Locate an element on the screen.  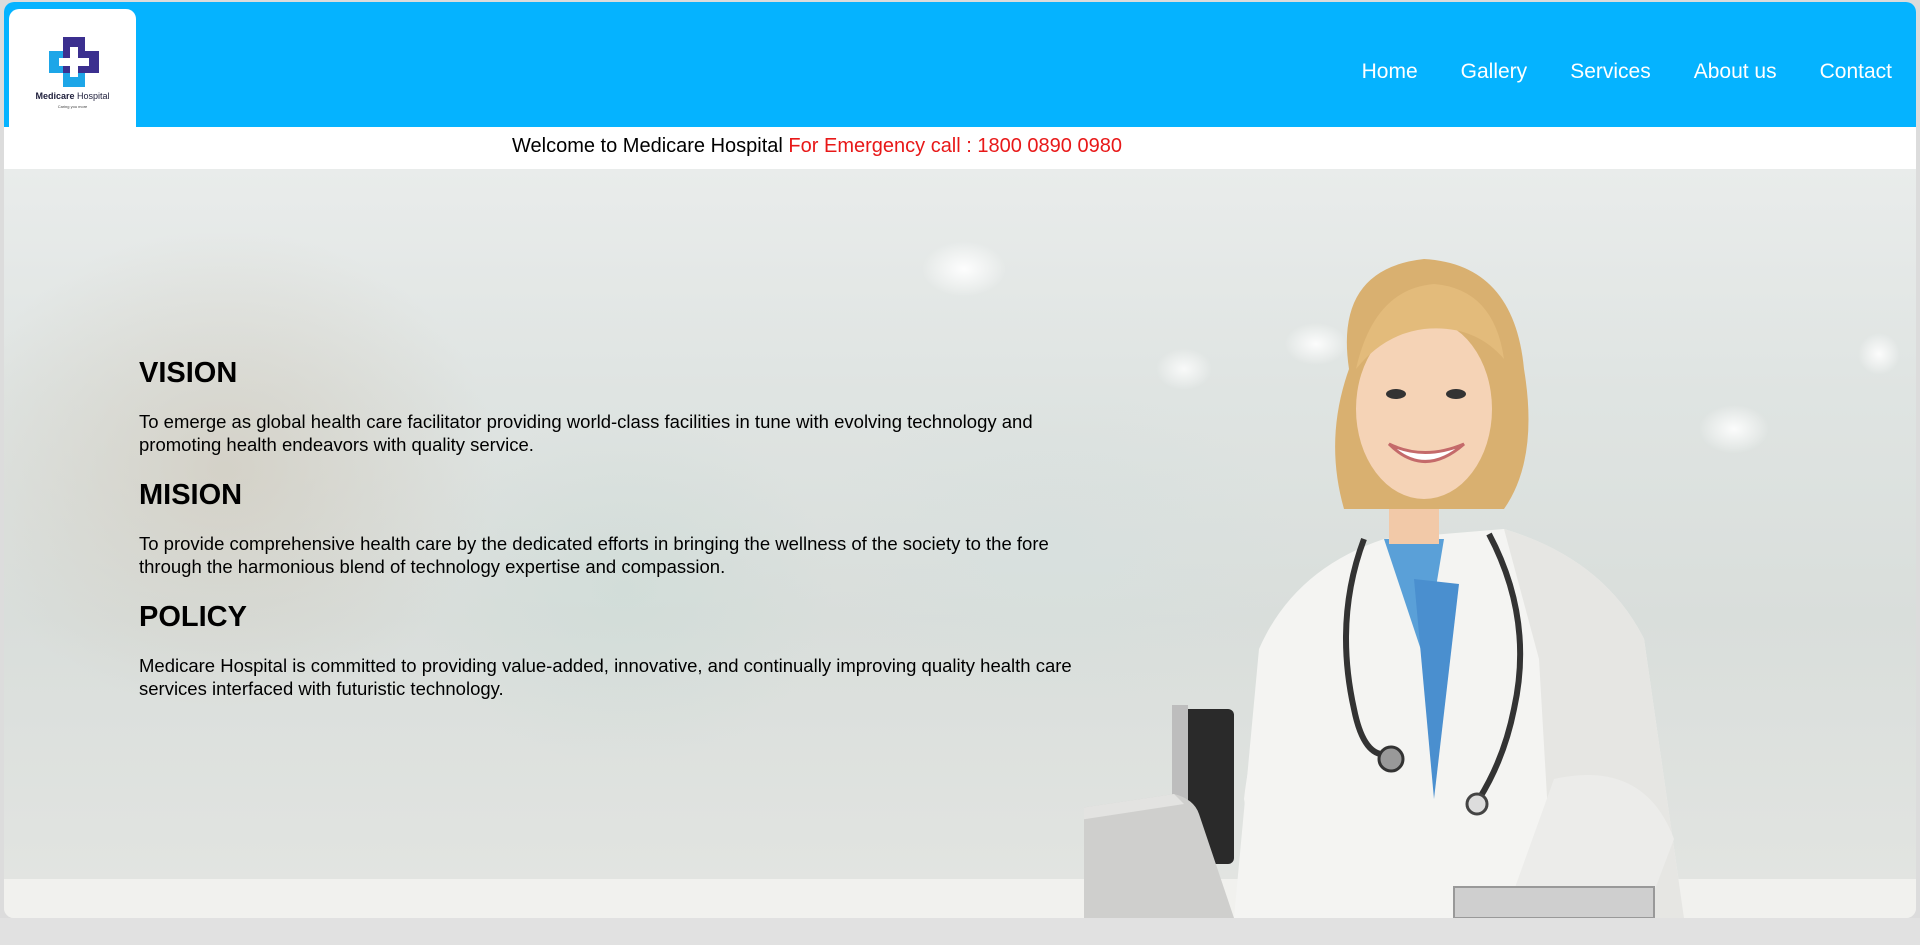
emergency-call-text: For Emergency call : 1800 0890 0980 is located at coordinates (955, 146).